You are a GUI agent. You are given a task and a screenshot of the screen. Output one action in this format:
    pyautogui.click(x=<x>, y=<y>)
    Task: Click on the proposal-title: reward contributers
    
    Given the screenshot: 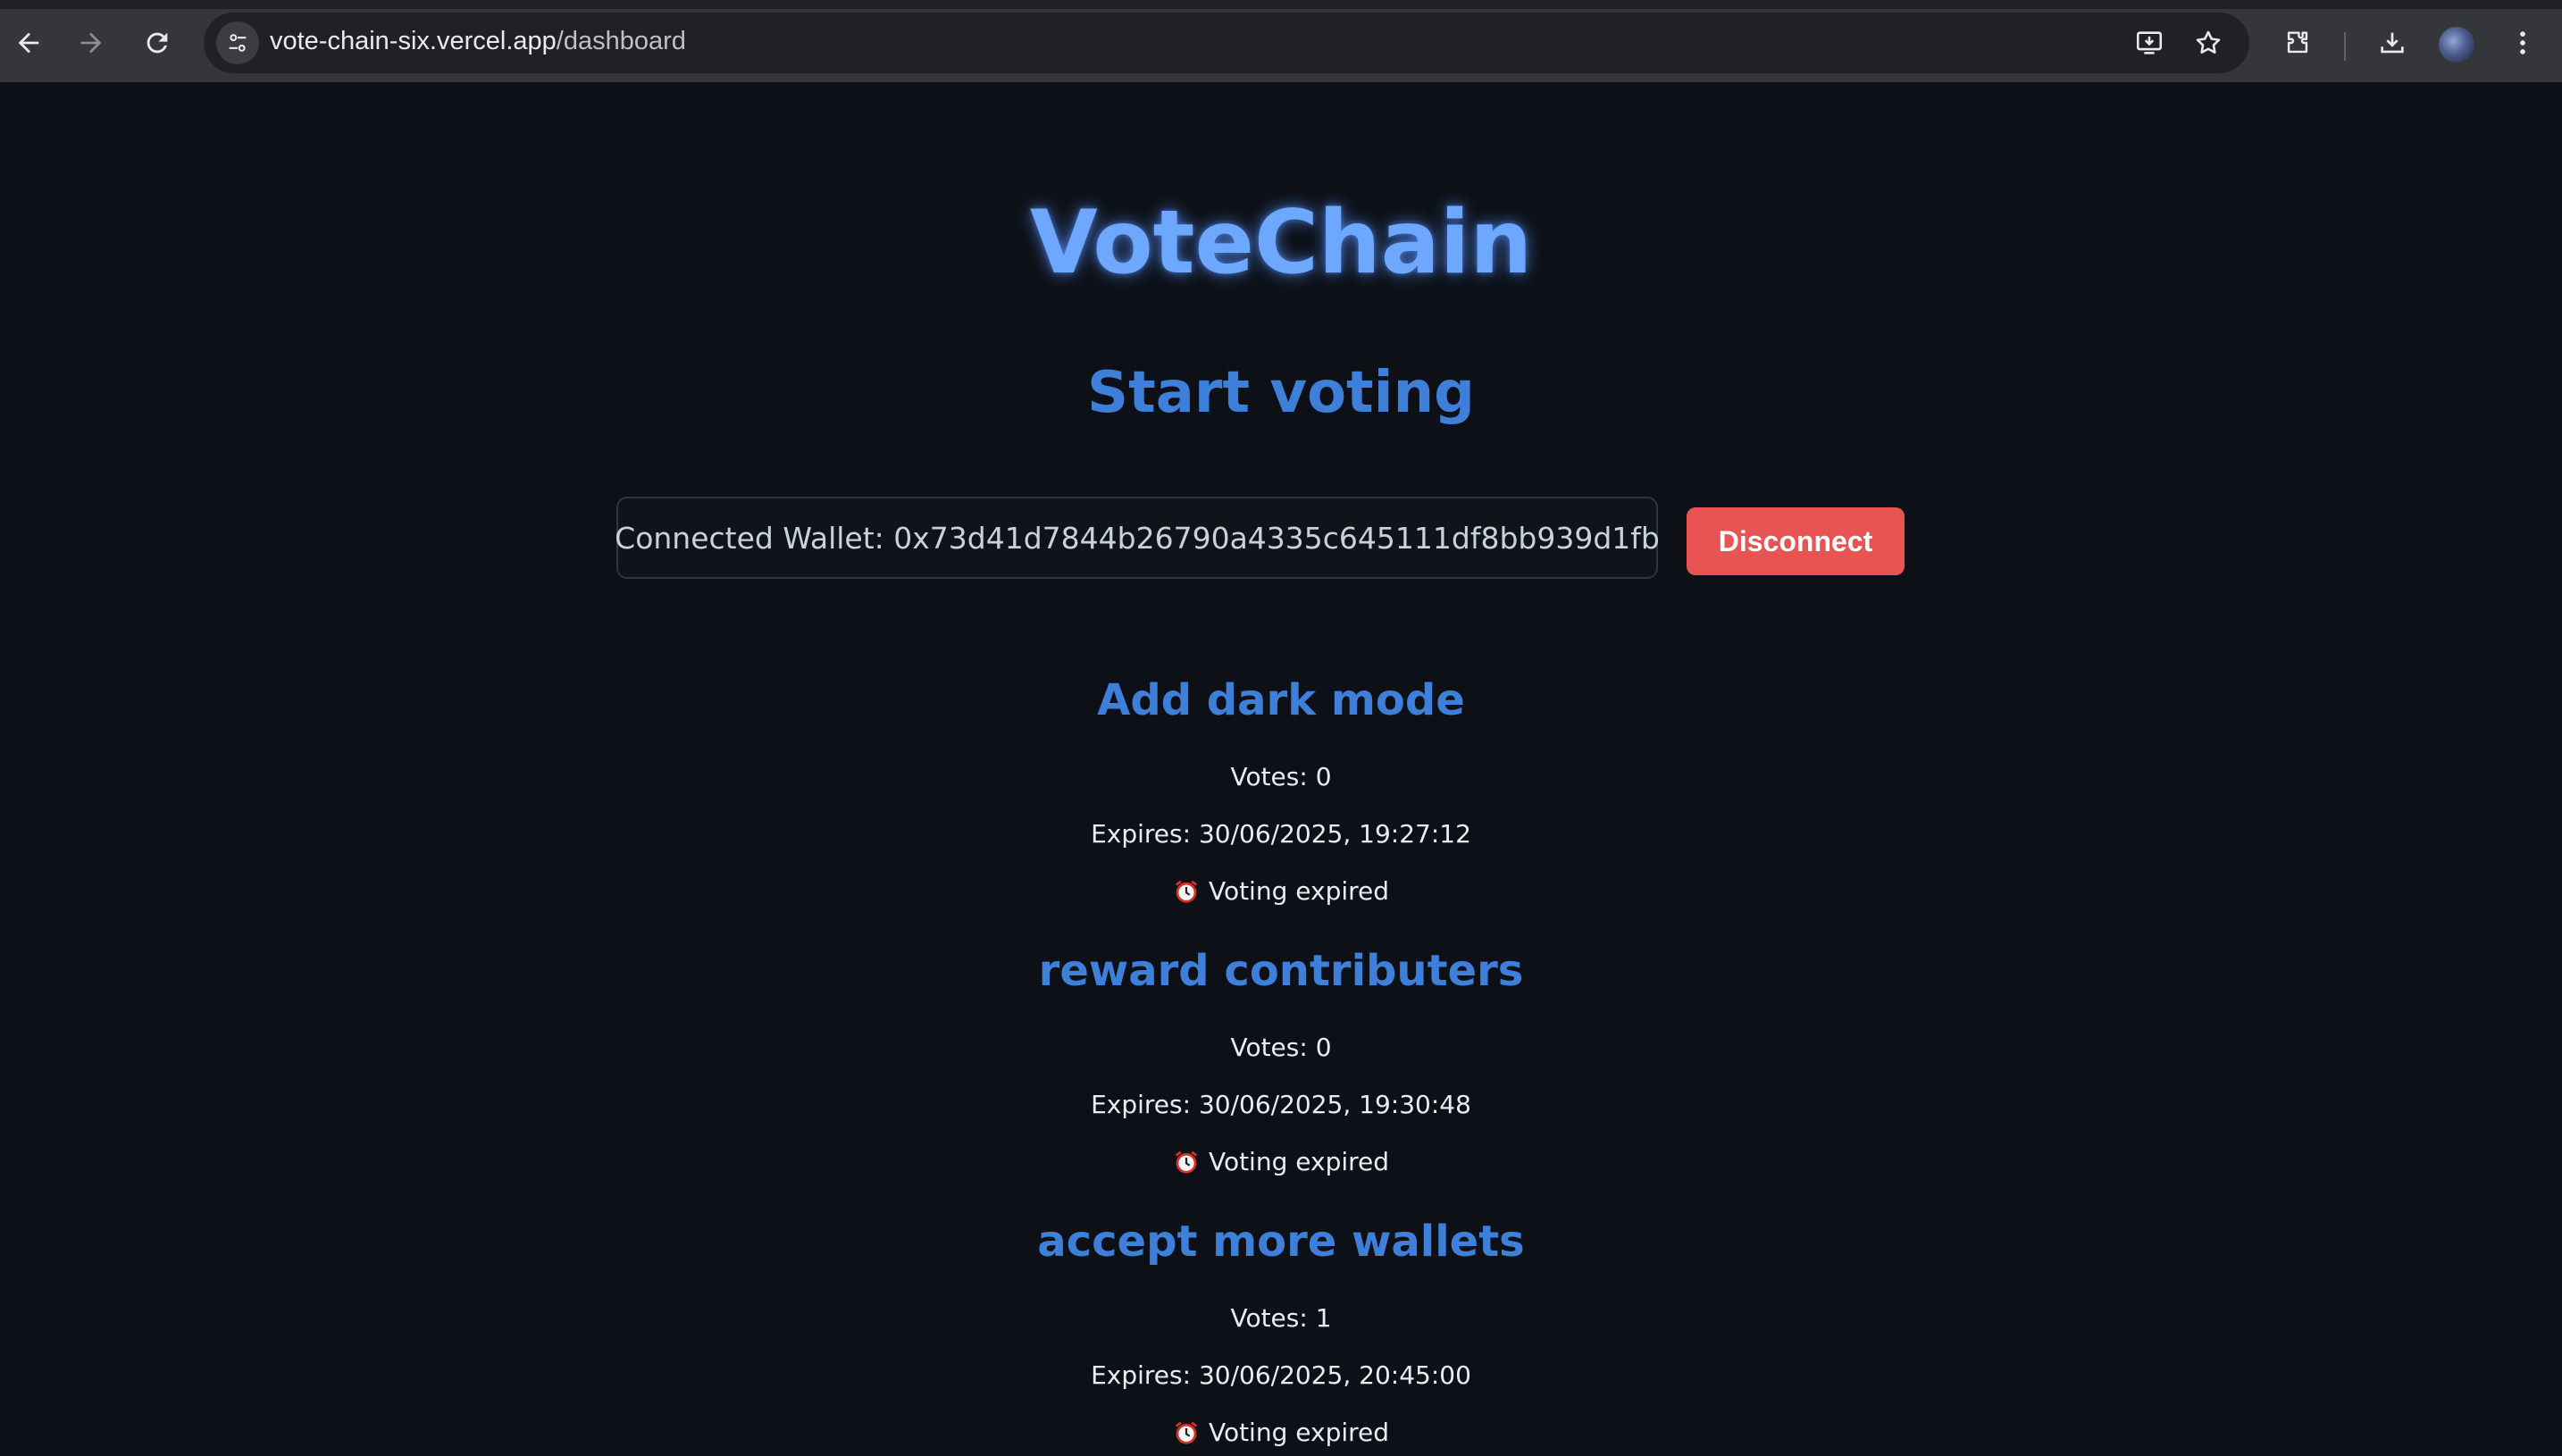 What is the action you would take?
    pyautogui.click(x=1281, y=971)
    